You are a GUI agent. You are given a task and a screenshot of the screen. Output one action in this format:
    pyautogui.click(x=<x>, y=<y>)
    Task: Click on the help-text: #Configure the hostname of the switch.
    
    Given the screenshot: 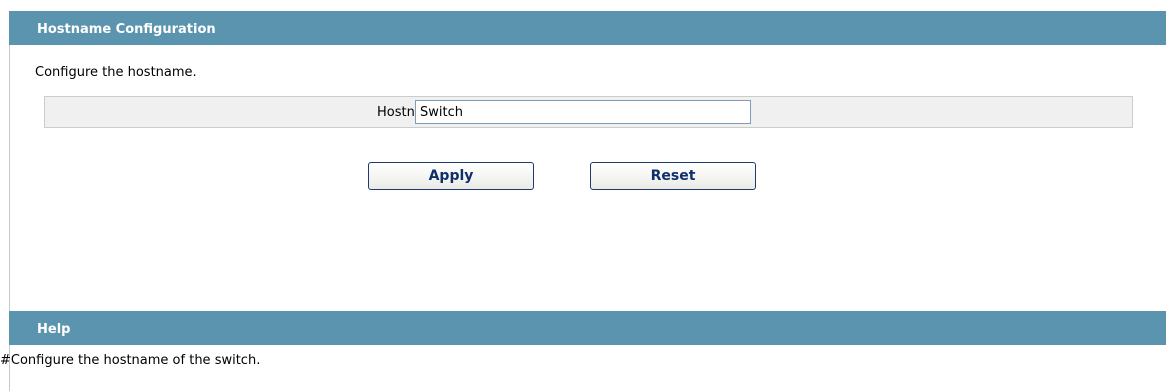 What is the action you would take?
    pyautogui.click(x=130, y=360)
    